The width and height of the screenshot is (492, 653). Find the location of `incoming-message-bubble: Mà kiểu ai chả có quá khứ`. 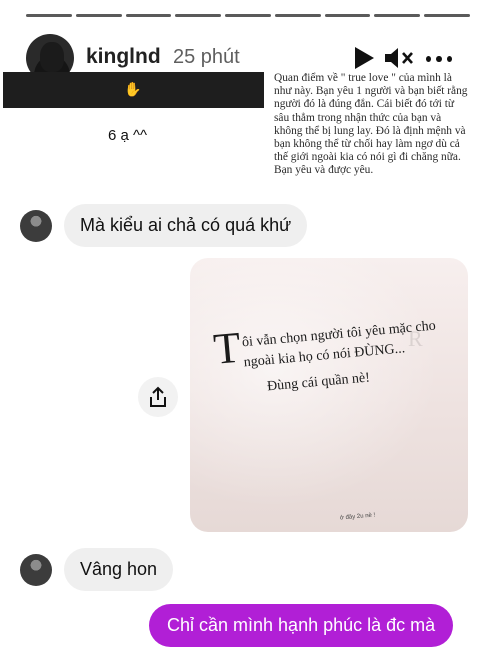

incoming-message-bubble: Mà kiểu ai chả có quá khứ is located at coordinates (186, 225).